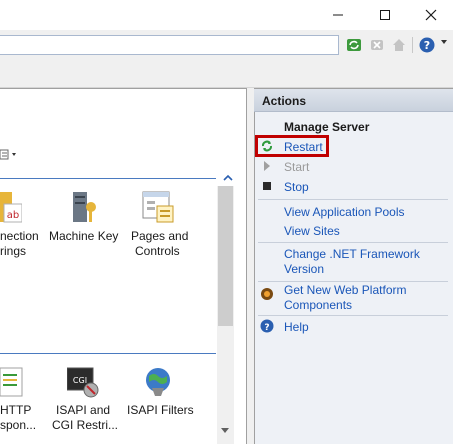  I want to click on feature-label: Machine Key, so click(84, 236).